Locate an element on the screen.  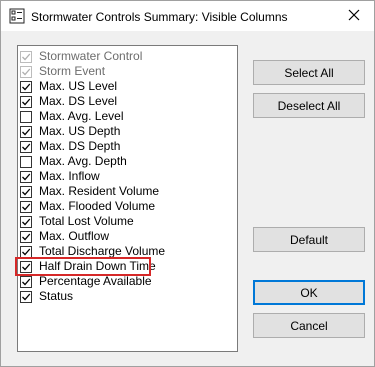
column-item: Status is located at coordinates (46, 296).